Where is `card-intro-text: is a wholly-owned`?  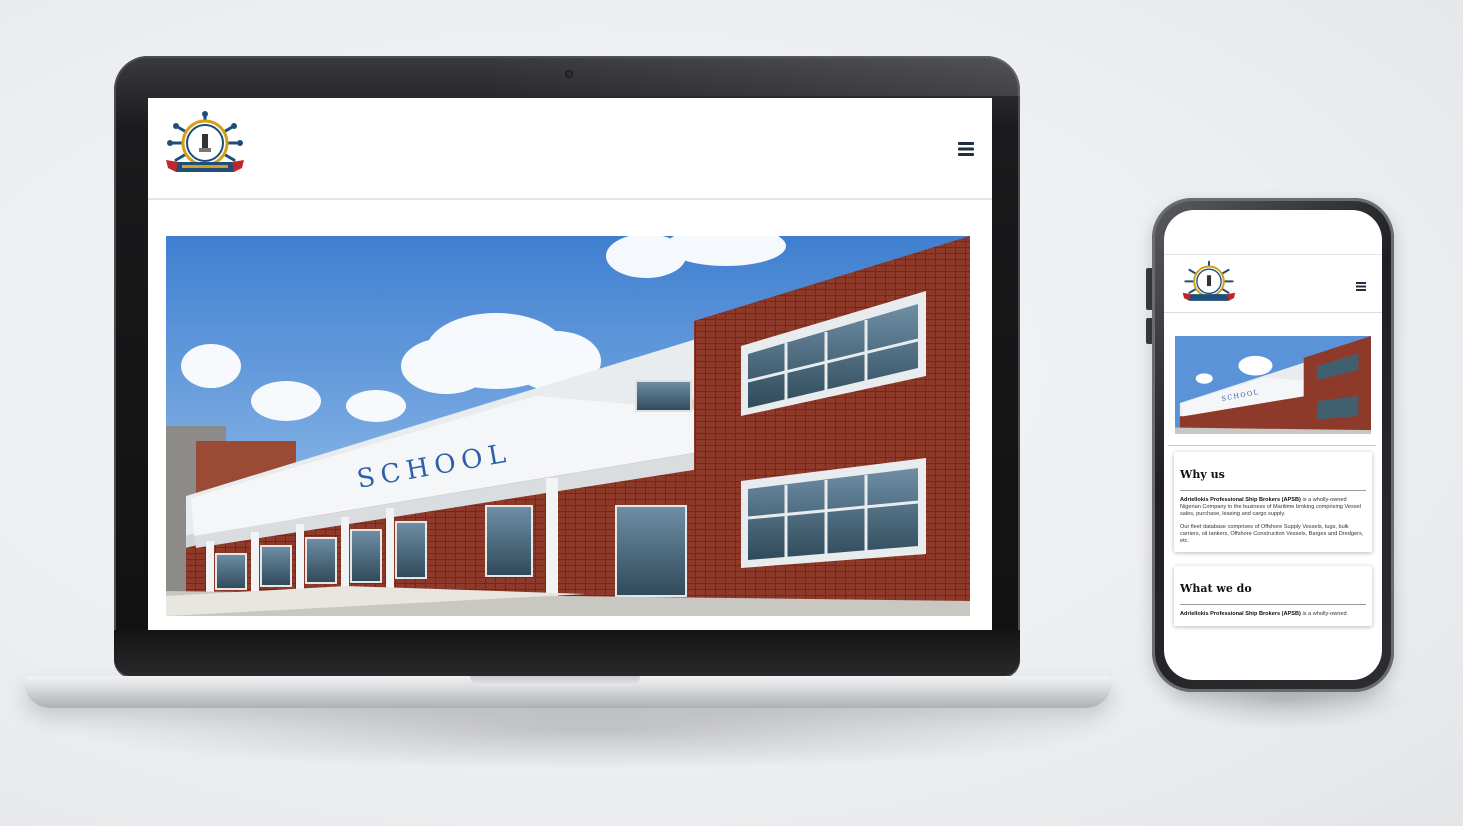 card-intro-text: is a wholly-owned is located at coordinates (1323, 614).